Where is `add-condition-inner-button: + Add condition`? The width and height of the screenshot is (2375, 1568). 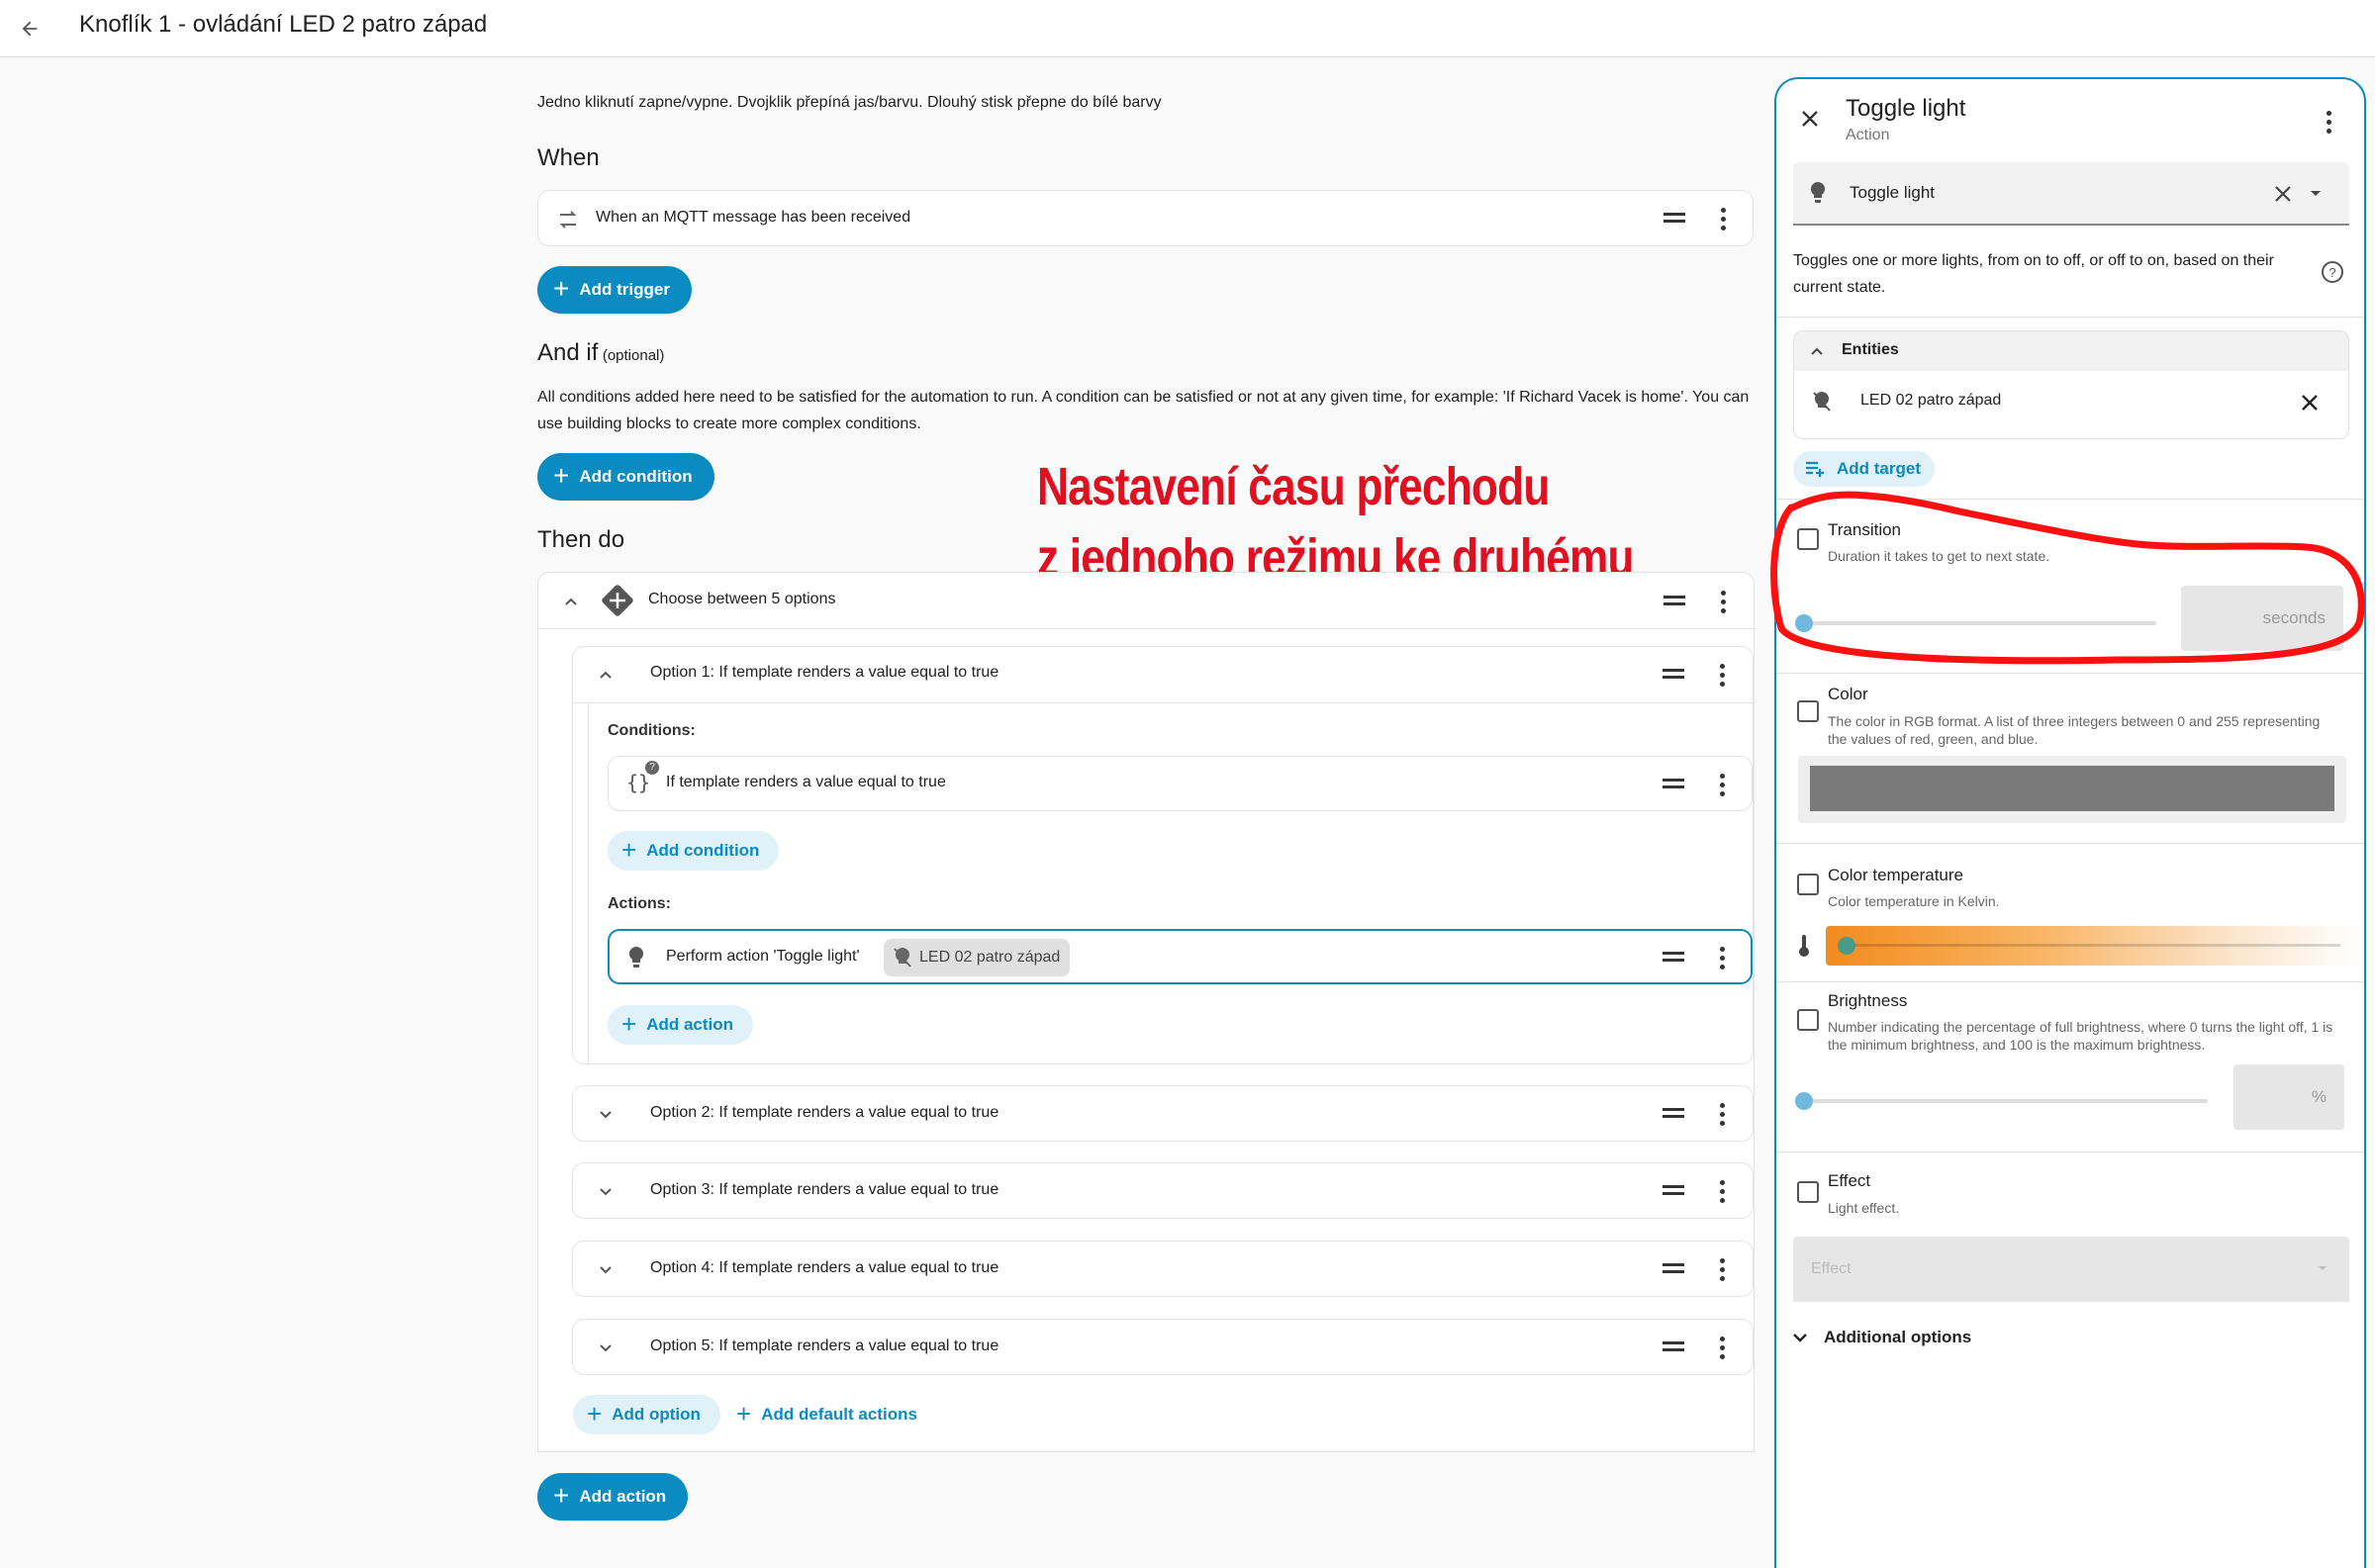
add-condition-inner-button: + Add condition is located at coordinates (694, 851).